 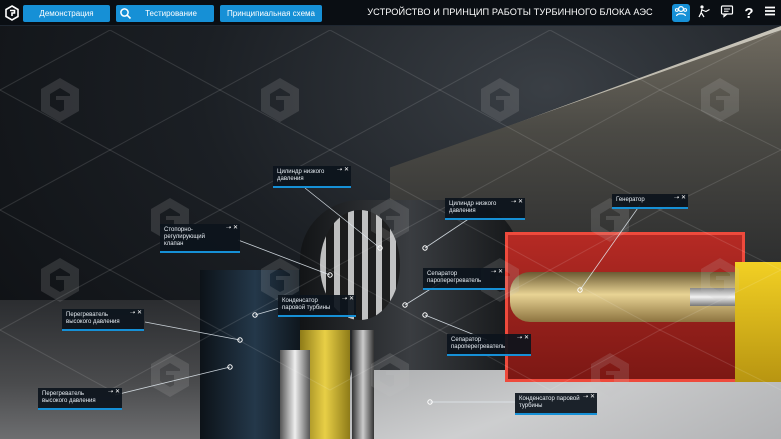 I want to click on app-logo-icon, so click(x=12, y=13).